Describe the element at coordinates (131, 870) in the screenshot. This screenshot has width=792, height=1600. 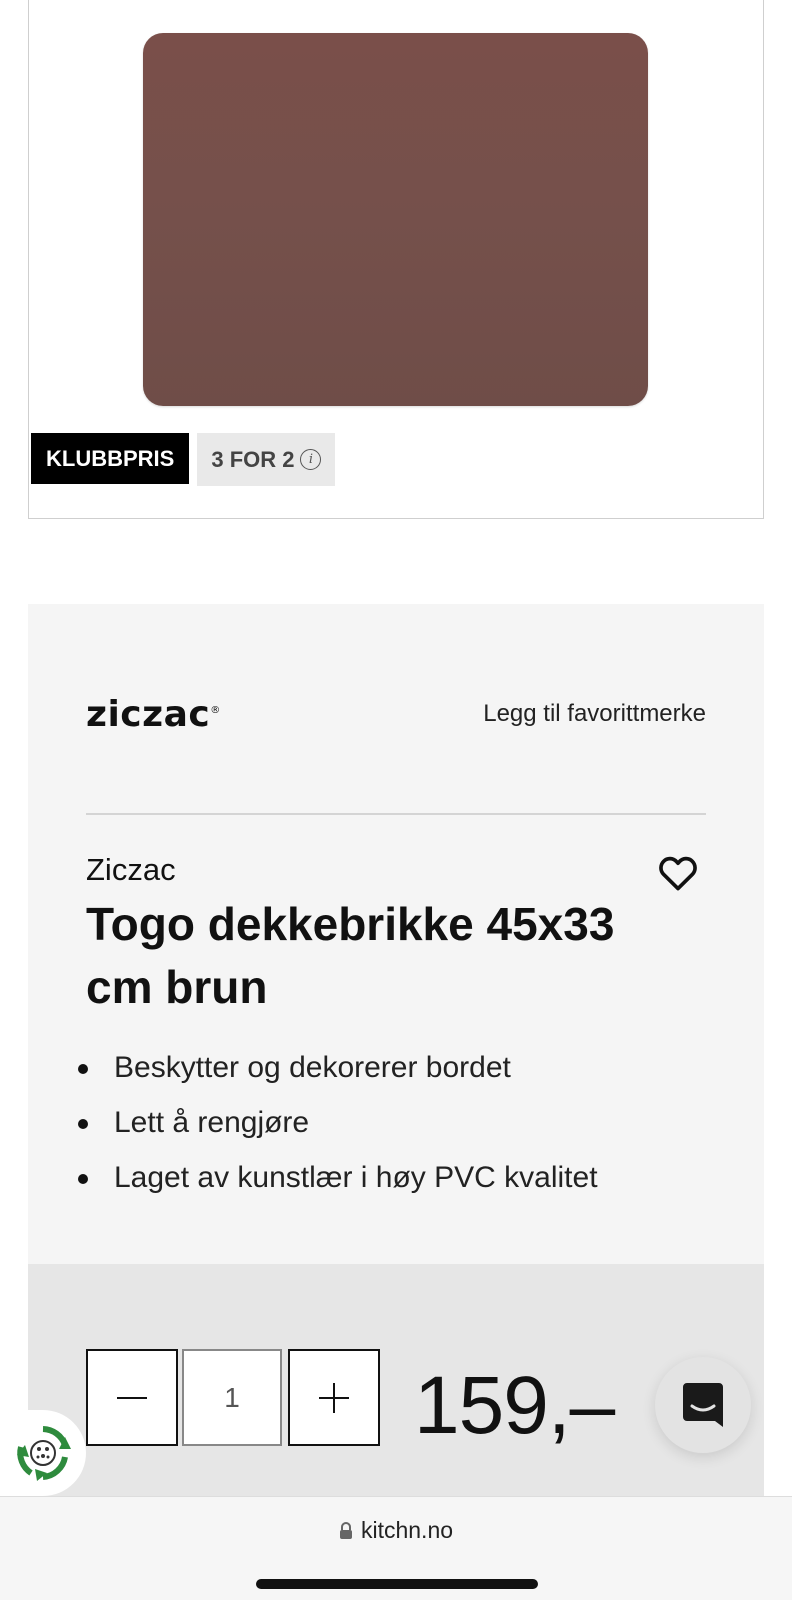
I see `product-brand-name: Ziczac` at that location.